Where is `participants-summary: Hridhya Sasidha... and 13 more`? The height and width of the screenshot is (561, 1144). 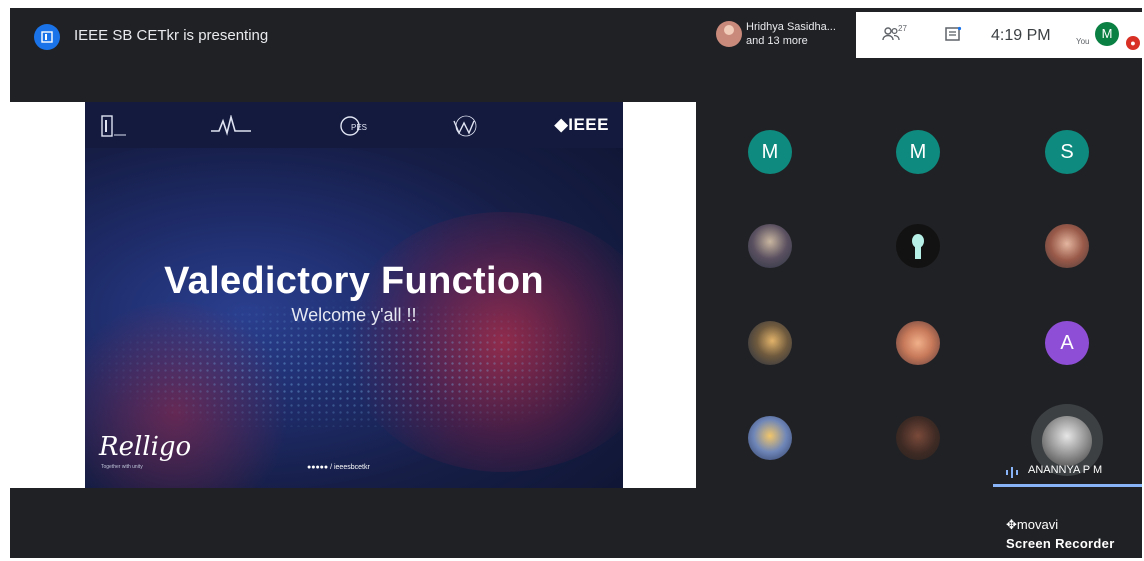 participants-summary: Hridhya Sasidha... and 13 more is located at coordinates (783, 35).